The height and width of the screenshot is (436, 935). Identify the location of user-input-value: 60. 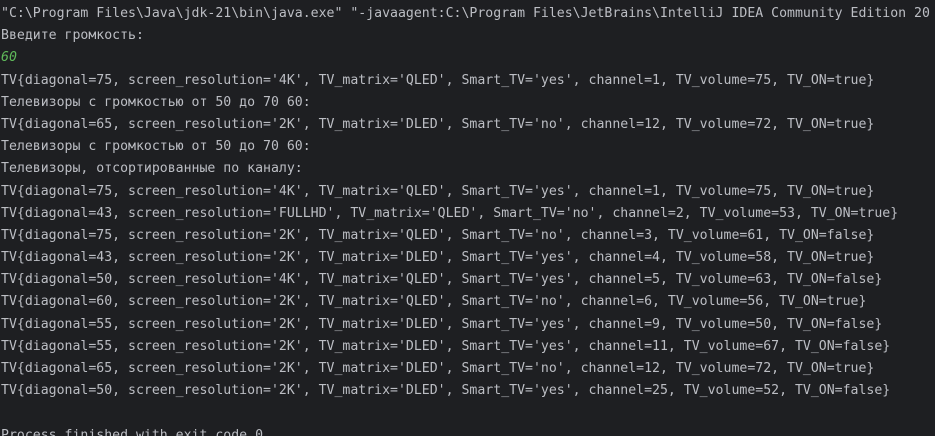
(9, 58).